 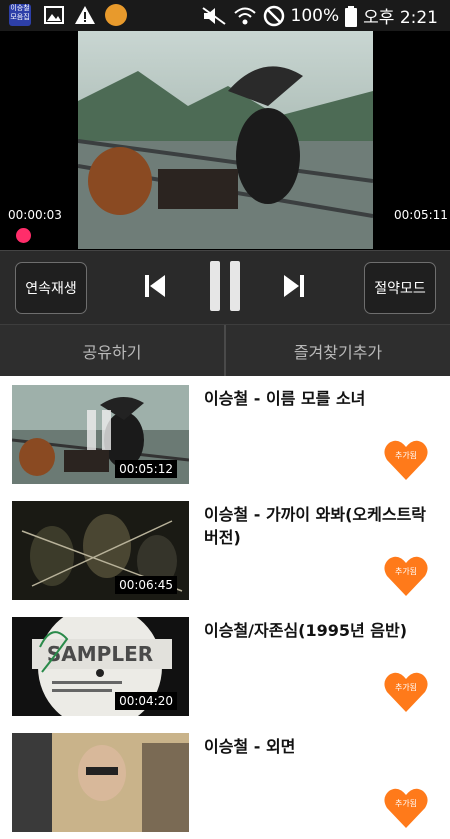 I want to click on skip-next-icon, so click(x=294, y=288).